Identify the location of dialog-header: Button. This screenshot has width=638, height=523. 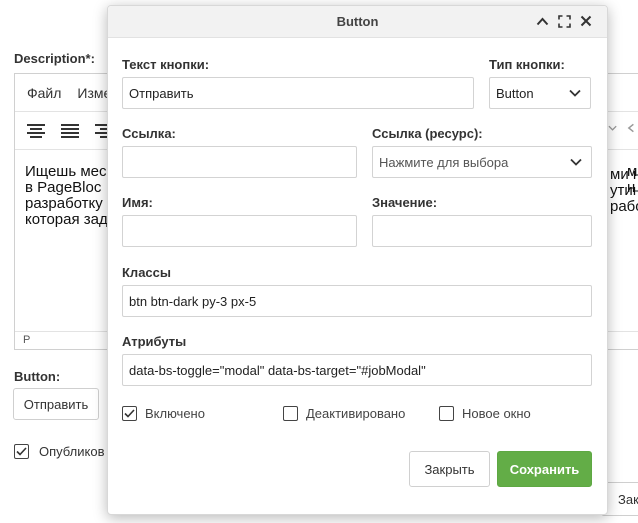
(357, 22).